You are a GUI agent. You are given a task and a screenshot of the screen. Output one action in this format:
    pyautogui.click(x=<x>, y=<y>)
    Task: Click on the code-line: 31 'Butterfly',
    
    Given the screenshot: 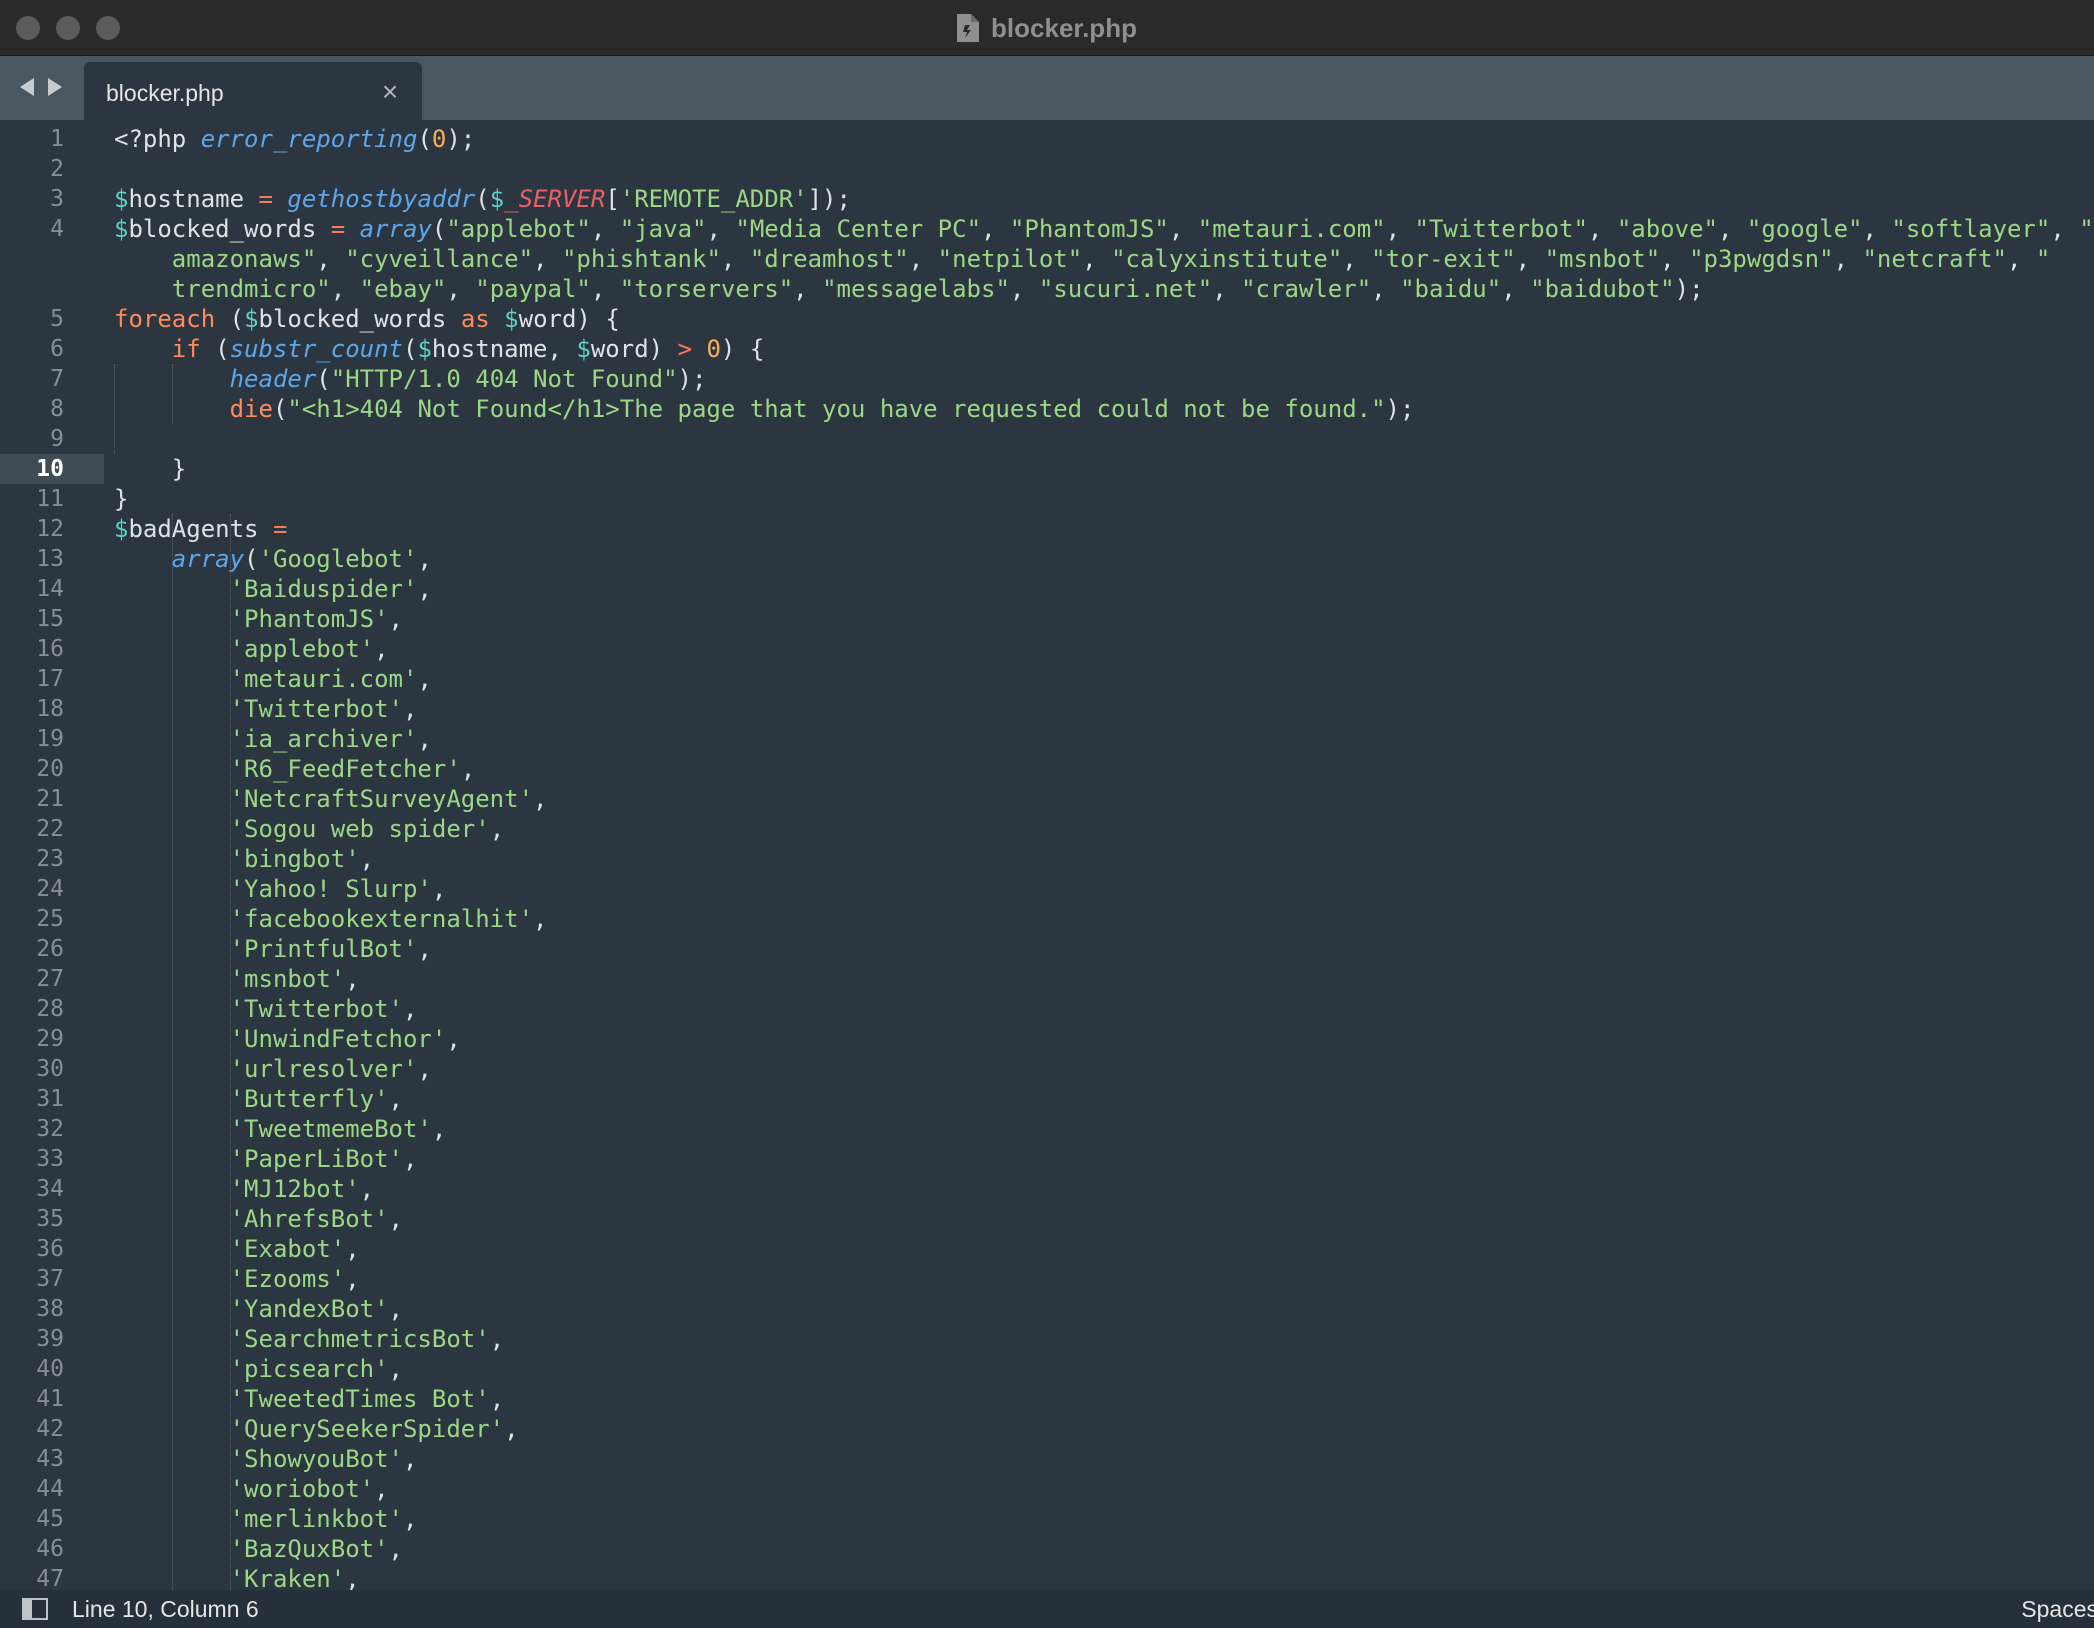 What is the action you would take?
    pyautogui.click(x=1047, y=1099)
    